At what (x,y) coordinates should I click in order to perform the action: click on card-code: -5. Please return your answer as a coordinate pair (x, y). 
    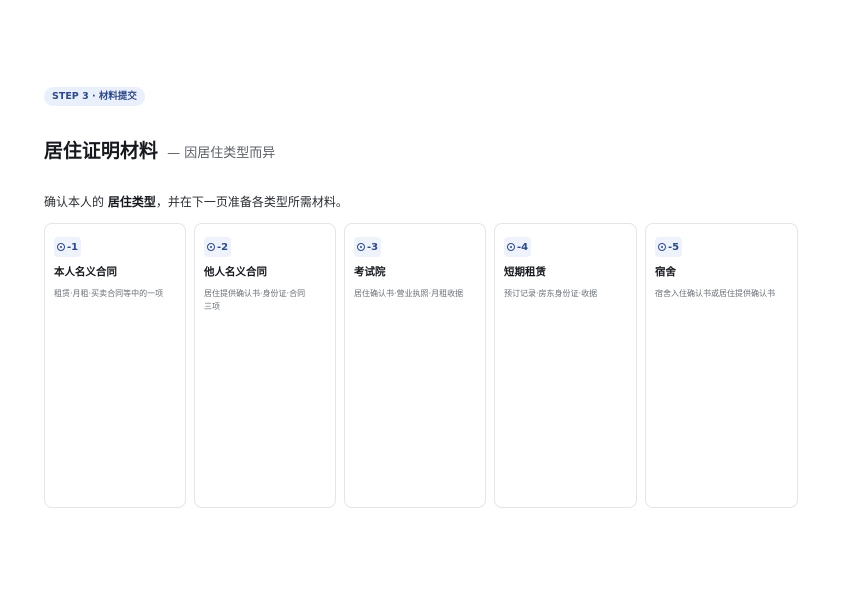
    Looking at the image, I should click on (669, 247).